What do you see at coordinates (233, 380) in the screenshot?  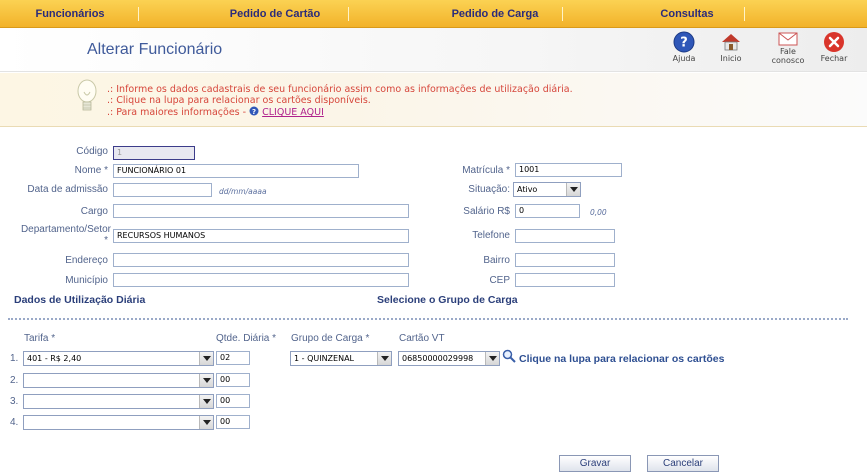 I see `qtde-input-2: 00` at bounding box center [233, 380].